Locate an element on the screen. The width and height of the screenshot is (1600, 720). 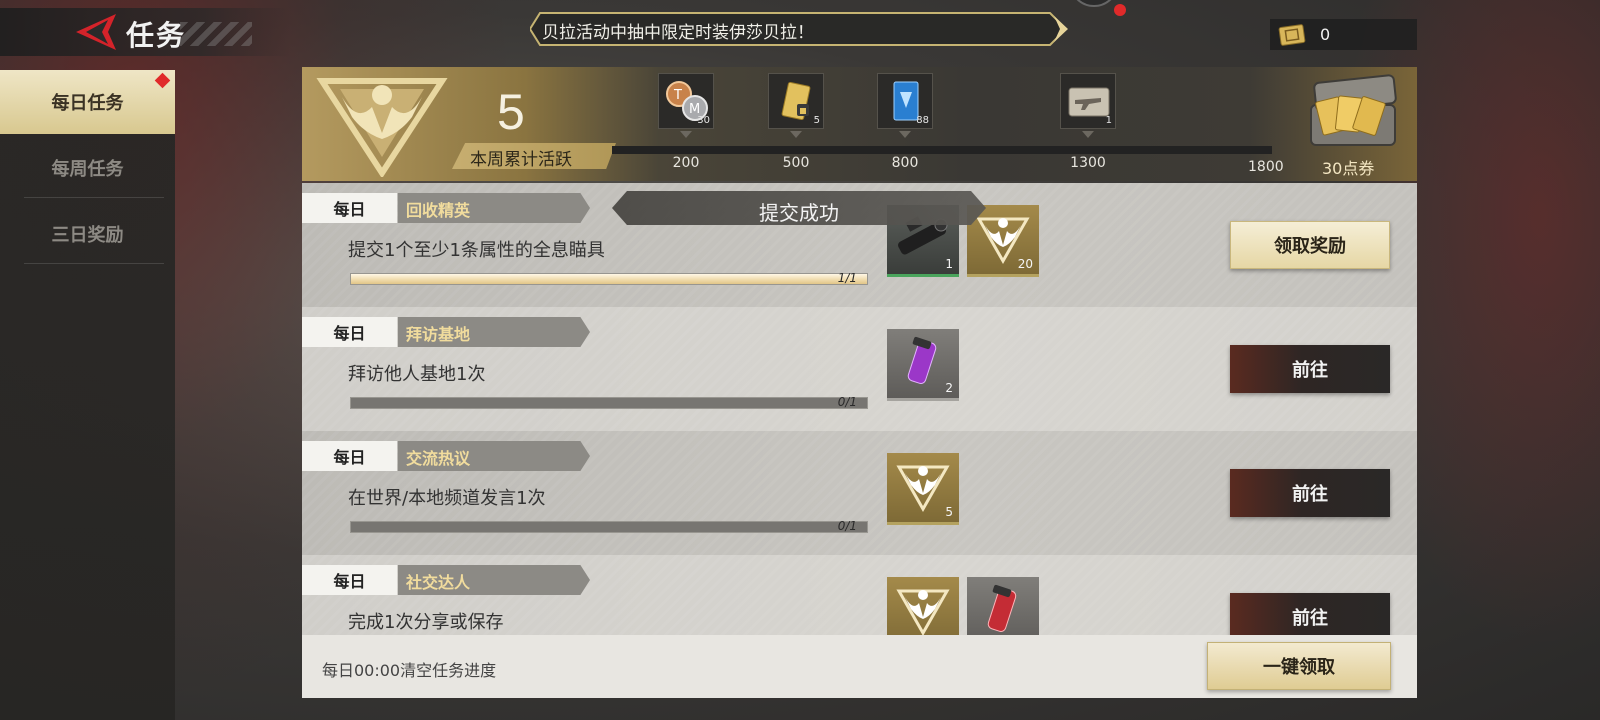
submit-success-toast: 提交成功 is located at coordinates (799, 208).